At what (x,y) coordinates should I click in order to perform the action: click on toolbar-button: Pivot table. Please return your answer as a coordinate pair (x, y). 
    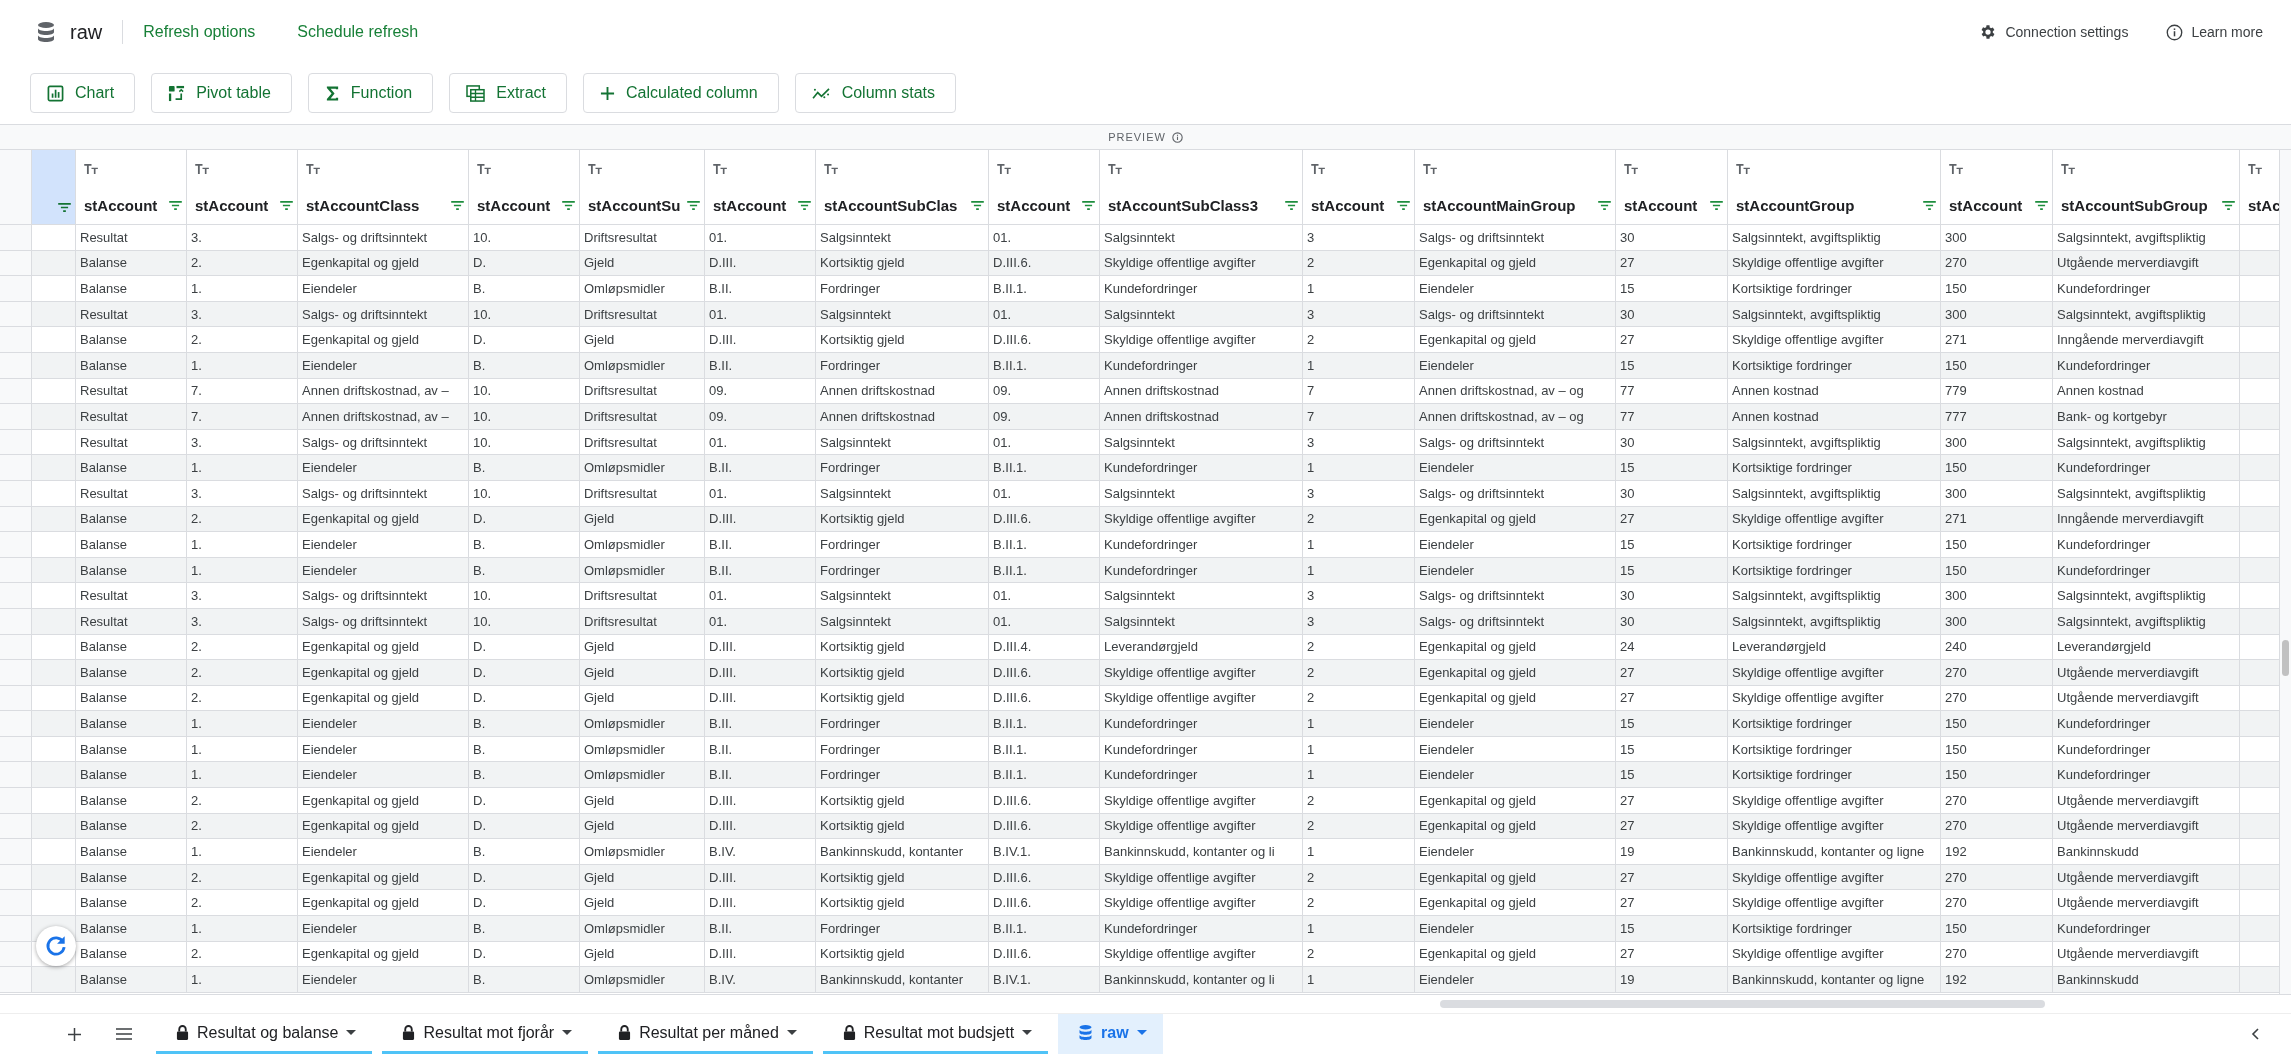
    Looking at the image, I should click on (221, 93).